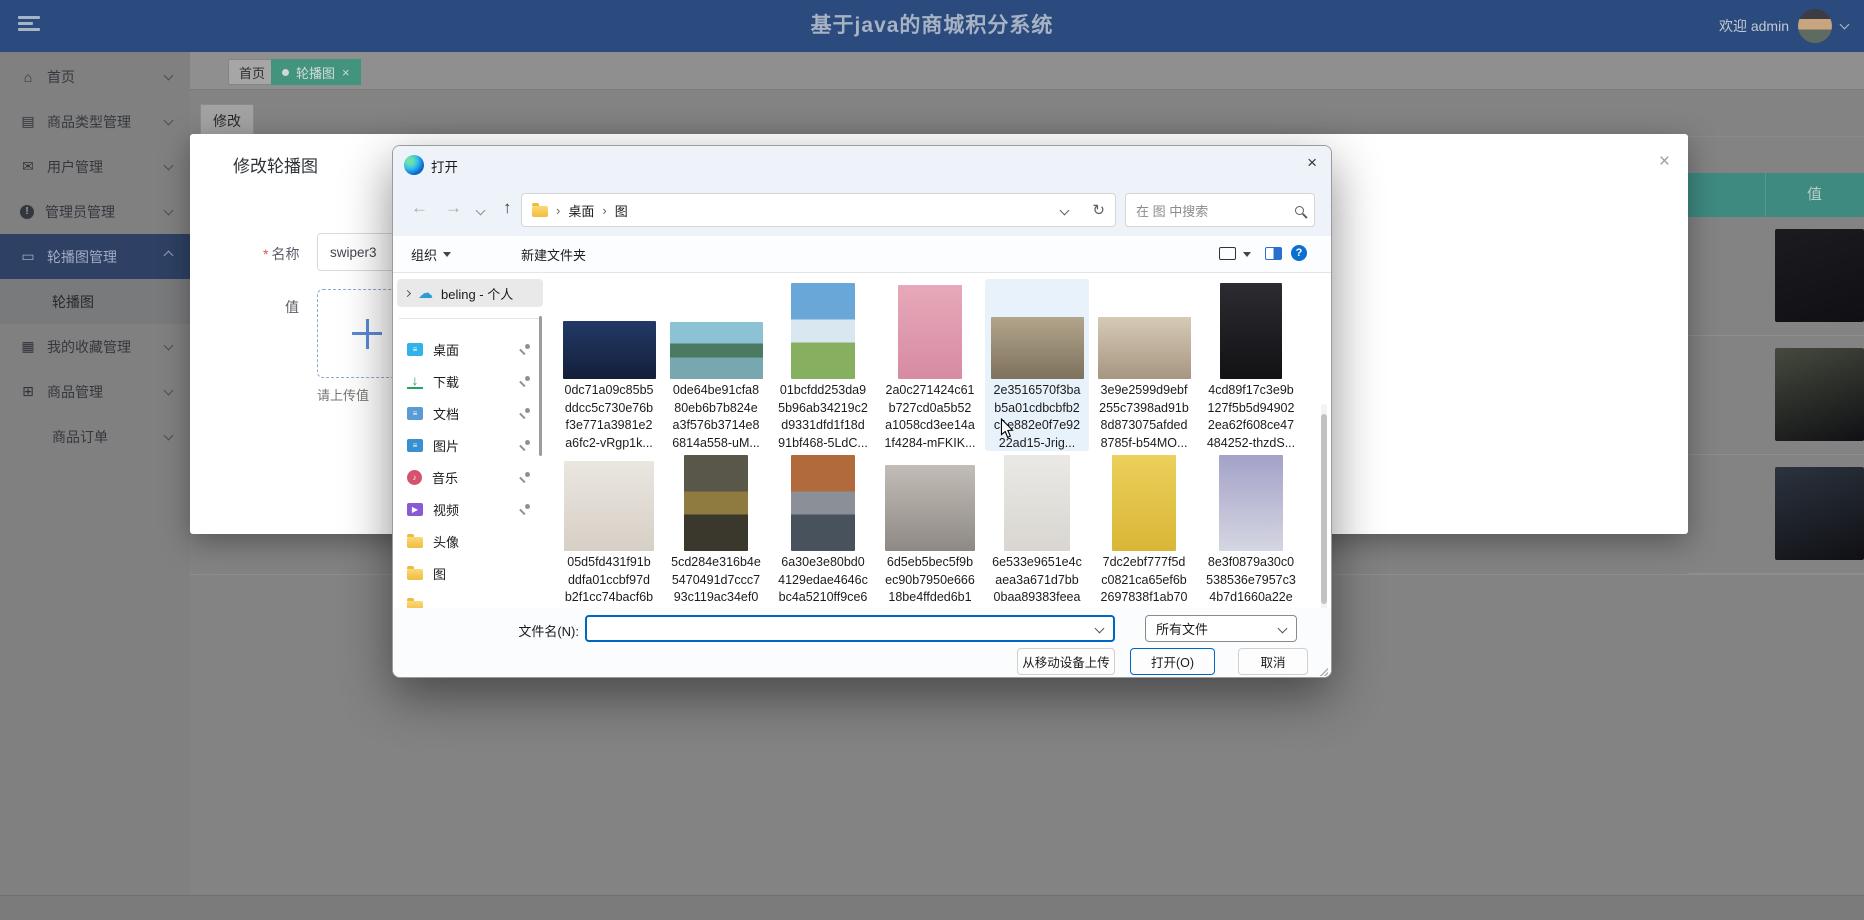 The image size is (1864, 920). Describe the element at coordinates (1815, 26) in the screenshot. I see `avatar` at that location.